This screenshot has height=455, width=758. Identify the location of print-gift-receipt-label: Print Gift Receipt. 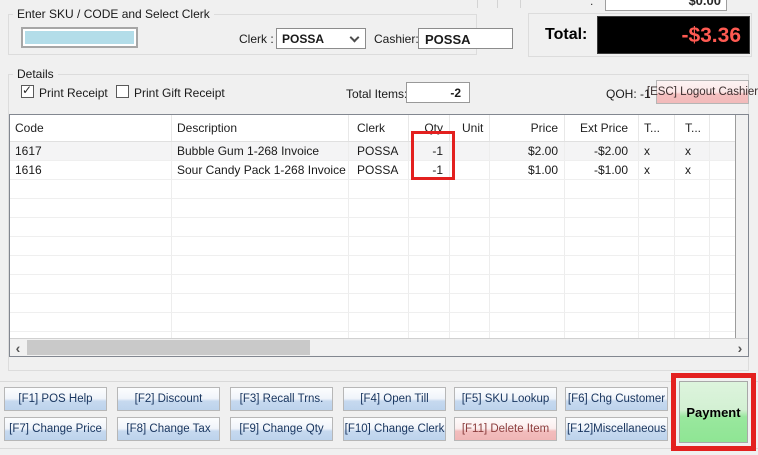
(179, 93).